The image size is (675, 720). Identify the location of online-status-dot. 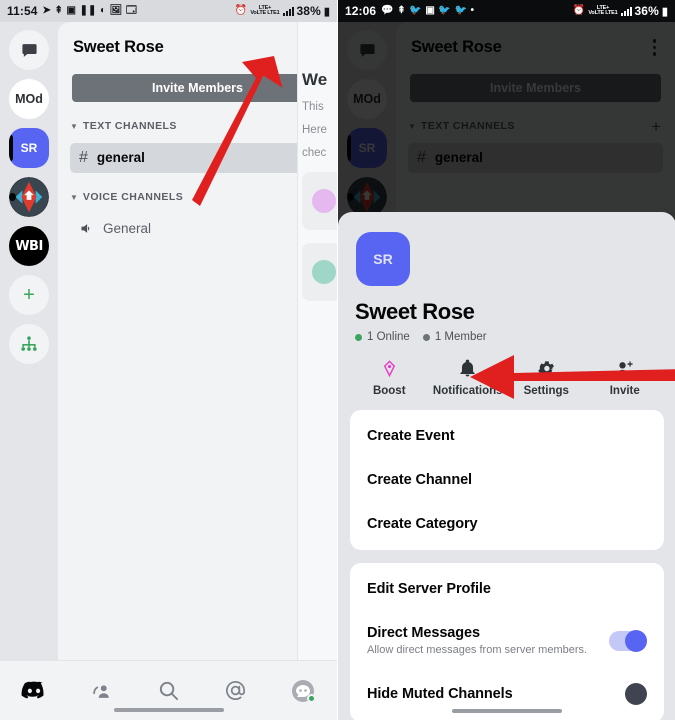
(312, 698).